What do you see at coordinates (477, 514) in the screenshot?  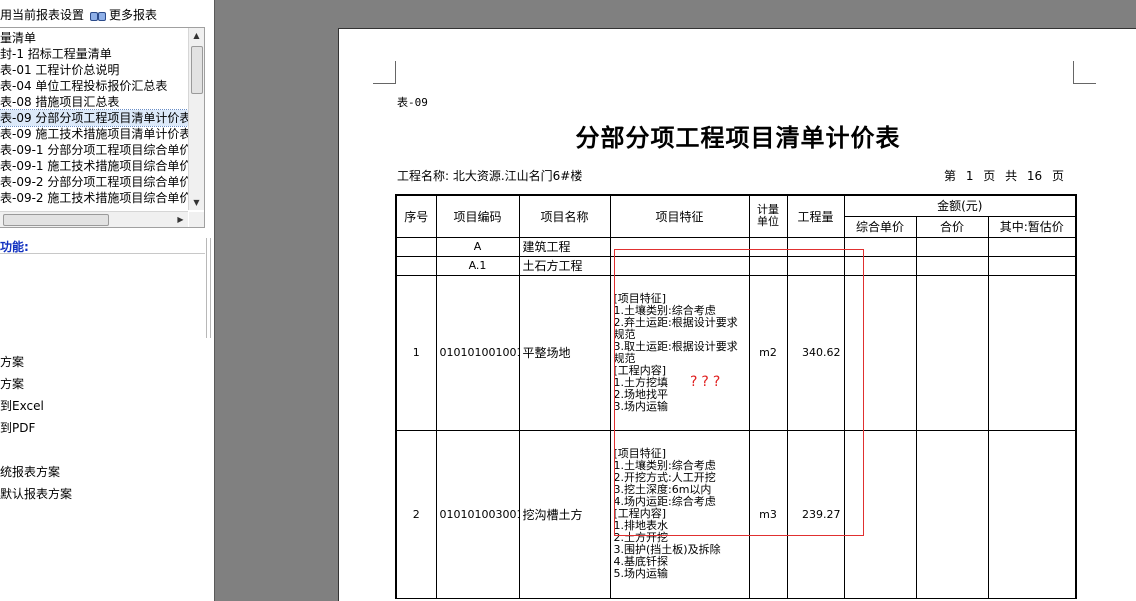 I see `row-code: 010101003001` at bounding box center [477, 514].